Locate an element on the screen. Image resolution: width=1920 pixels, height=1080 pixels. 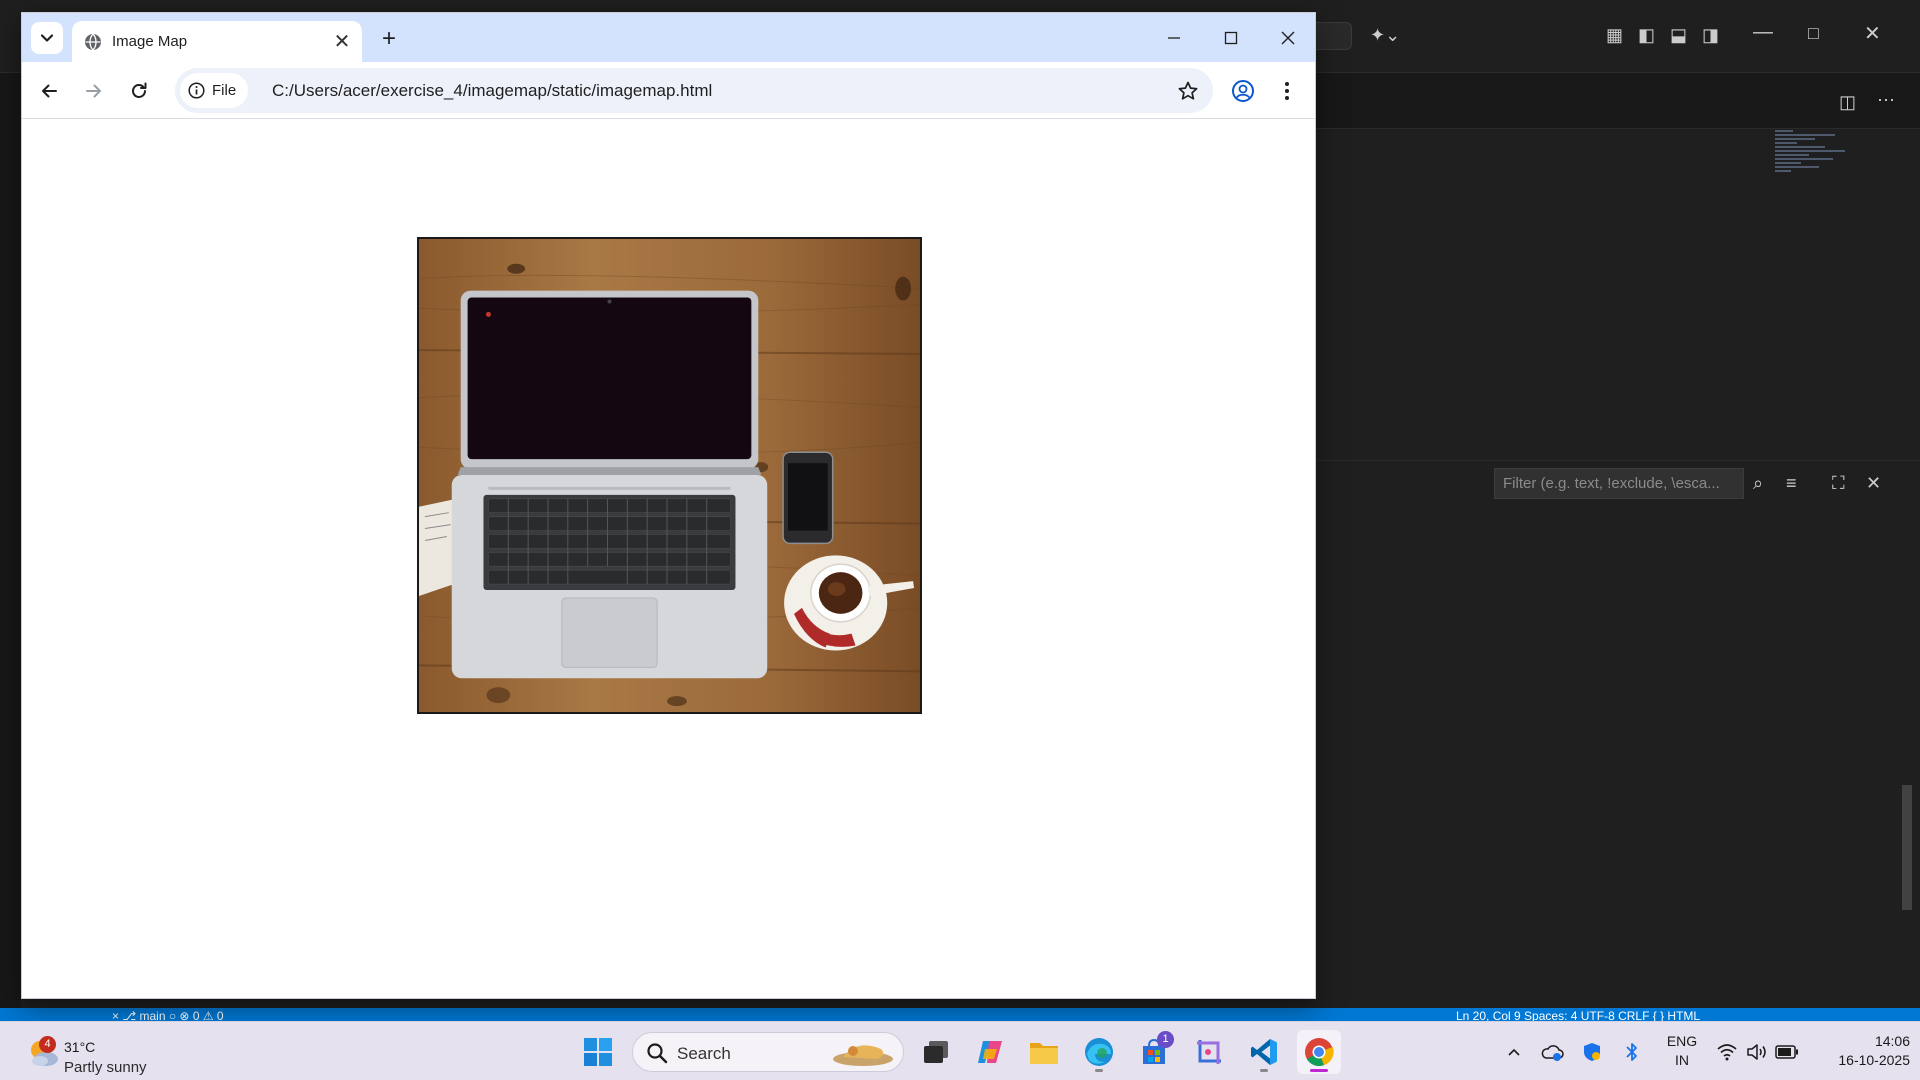
show-hidden-icons-chevron-icon is located at coordinates (1514, 1052).